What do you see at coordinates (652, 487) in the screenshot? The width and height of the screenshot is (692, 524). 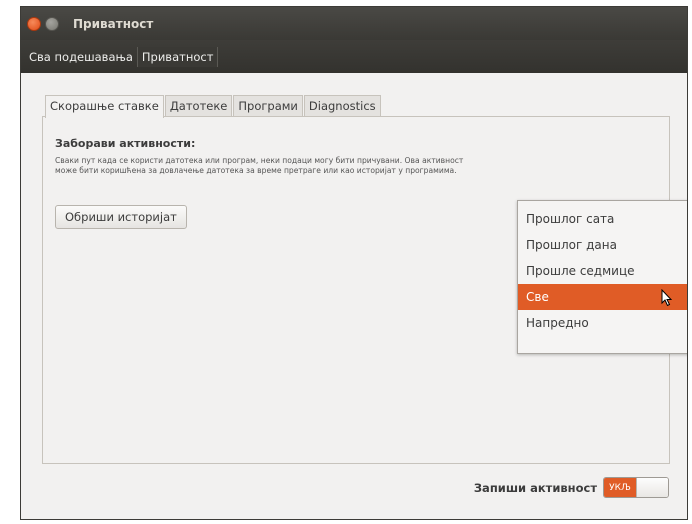 I see `toggle-knob` at bounding box center [652, 487].